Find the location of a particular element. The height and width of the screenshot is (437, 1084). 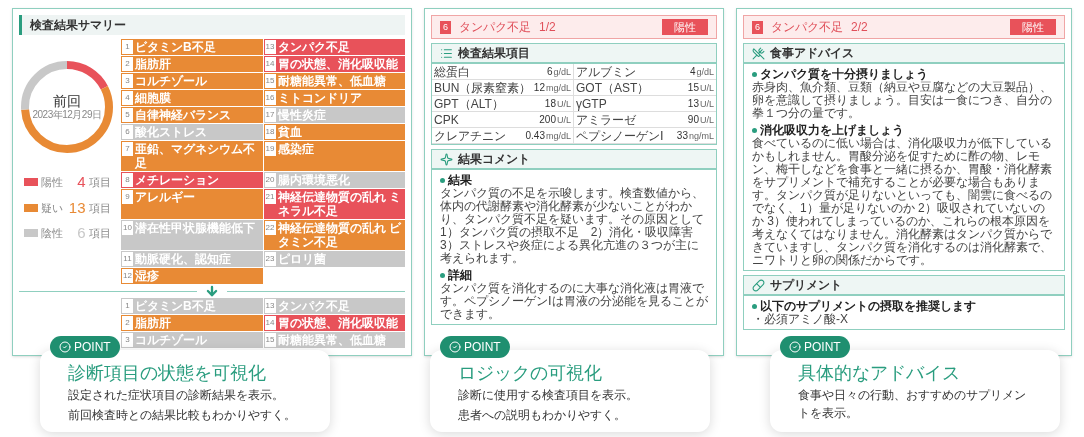

test-value: 15 is located at coordinates (693, 87).